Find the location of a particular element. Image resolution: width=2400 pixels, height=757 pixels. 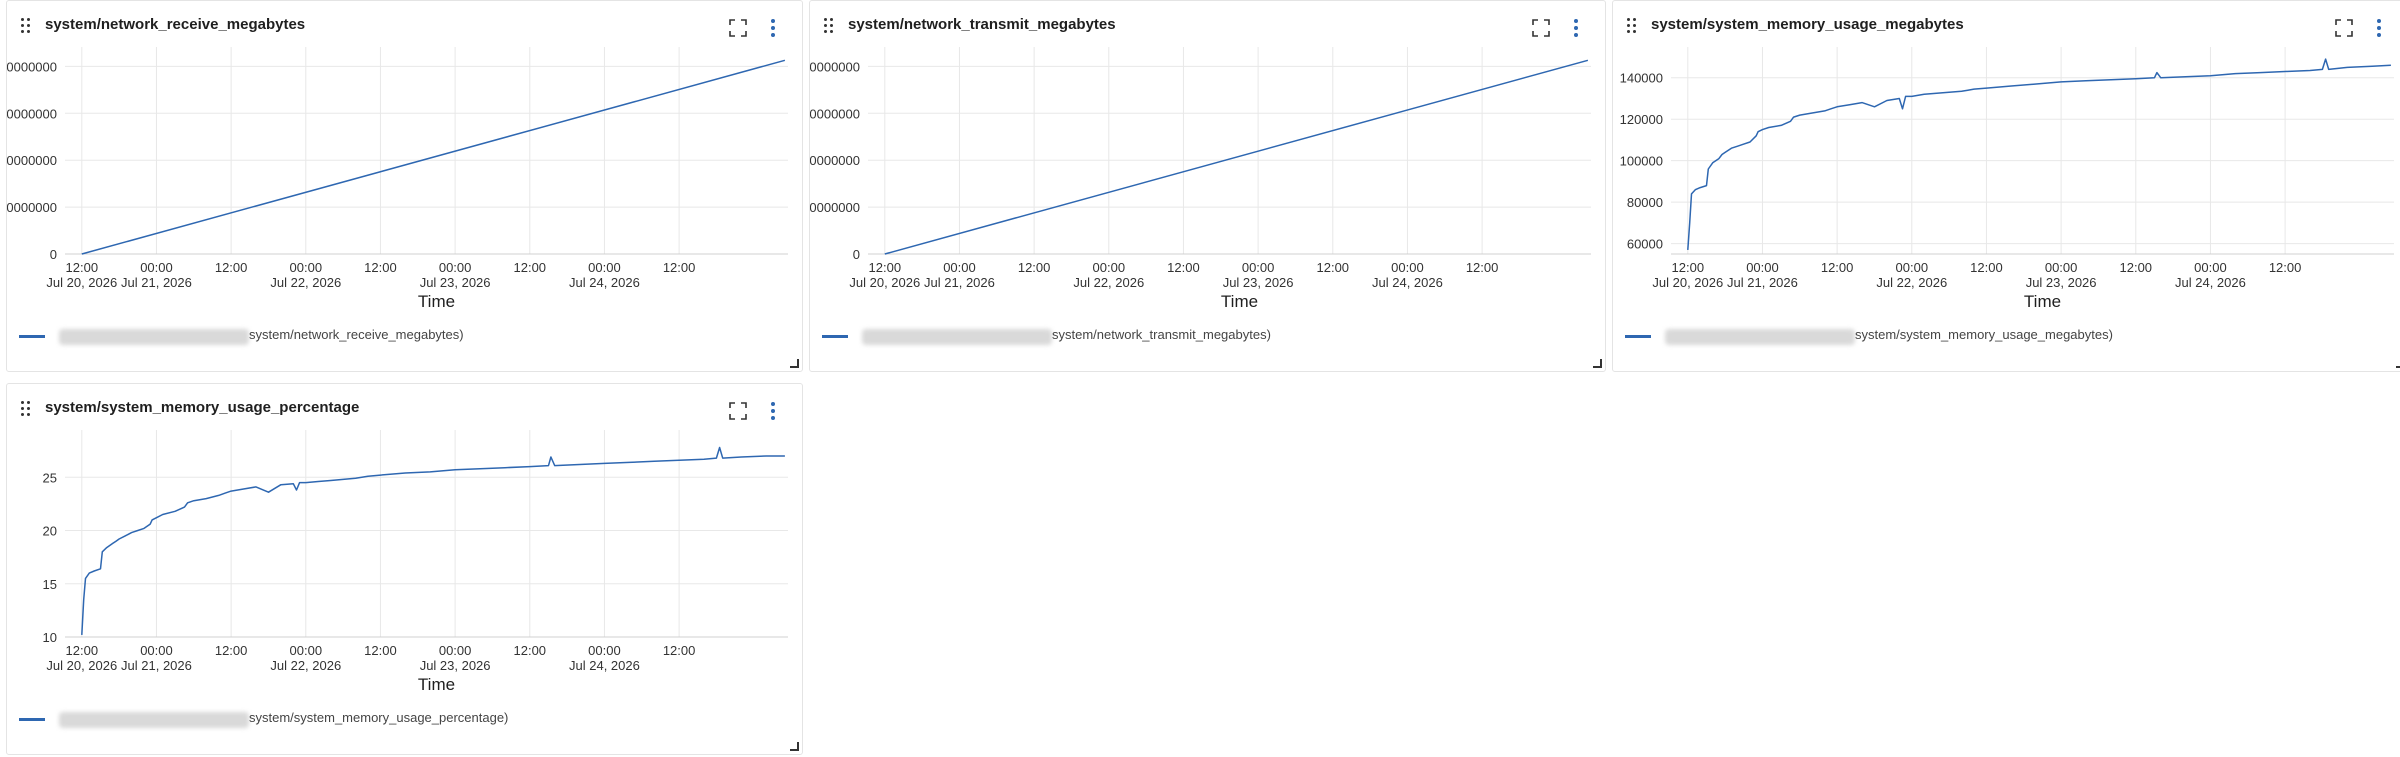

y-tick-label: 60000 is located at coordinates (1645, 244).